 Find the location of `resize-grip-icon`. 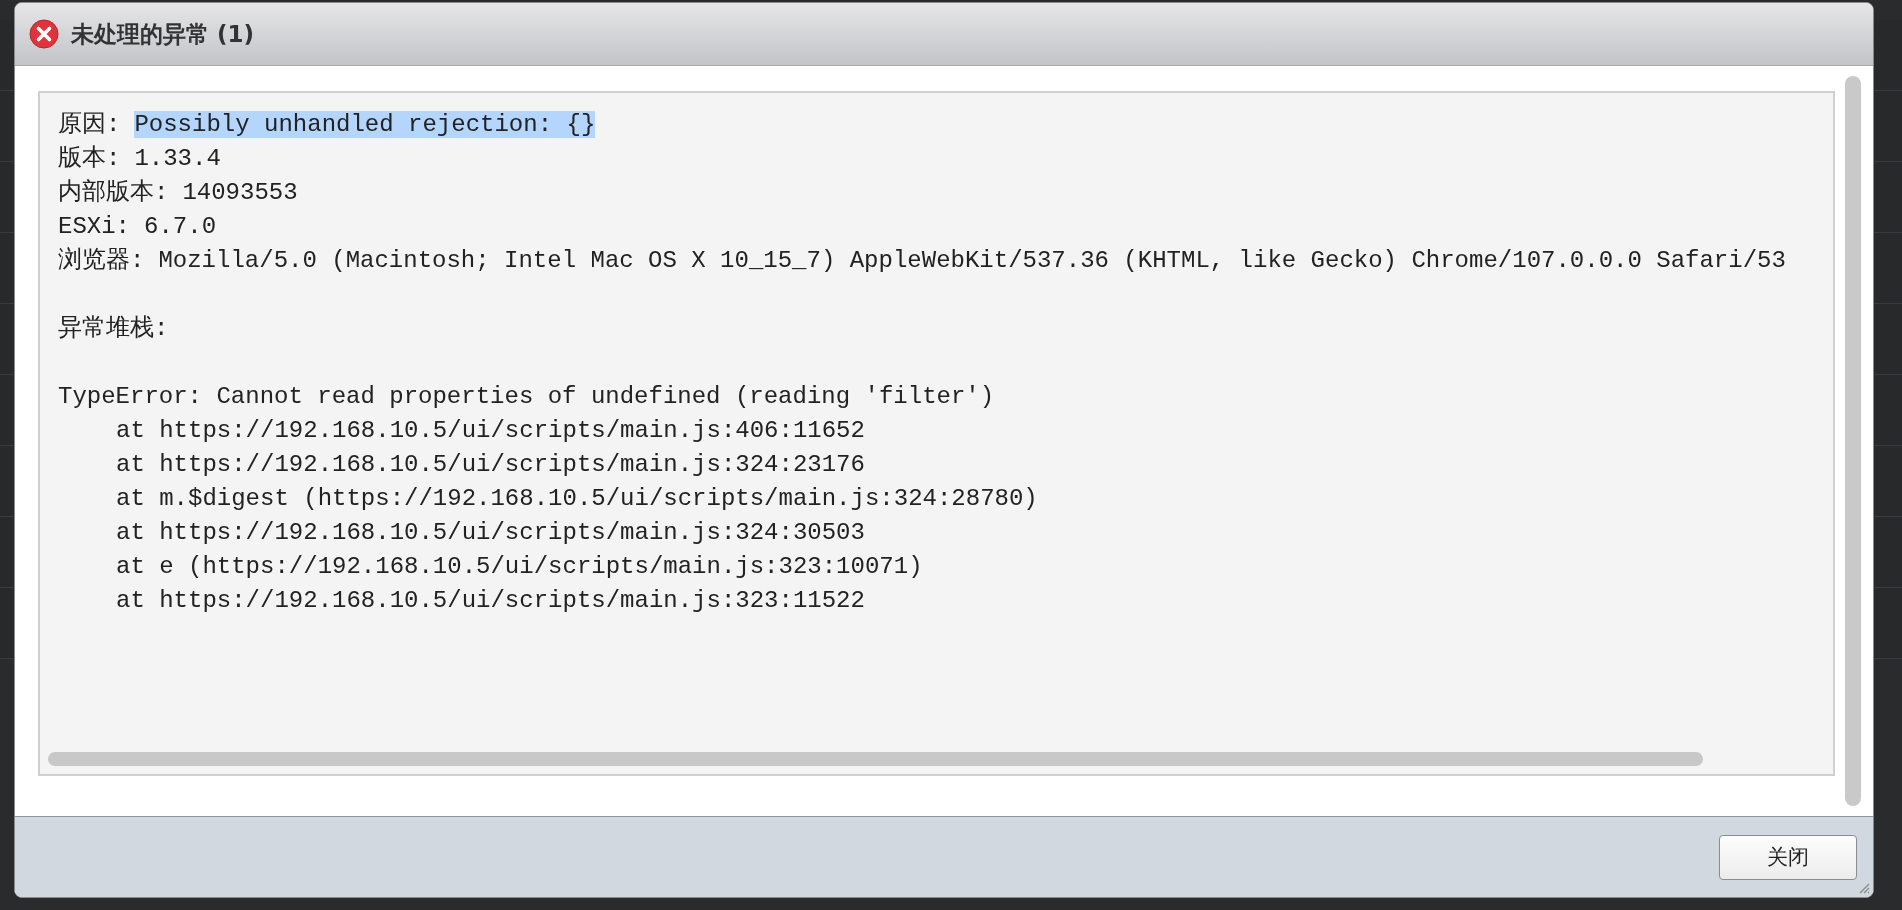

resize-grip-icon is located at coordinates (1864, 888).